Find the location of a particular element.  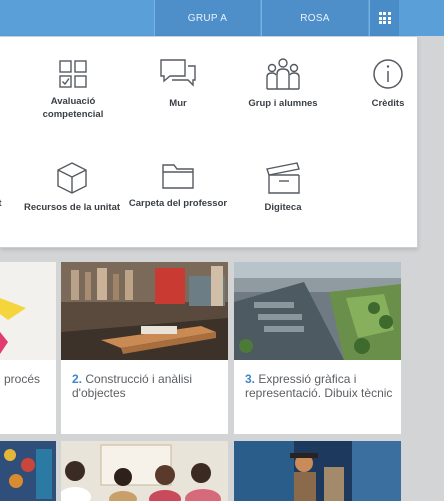

menu-item-mur: Mur is located at coordinates (178, 83).